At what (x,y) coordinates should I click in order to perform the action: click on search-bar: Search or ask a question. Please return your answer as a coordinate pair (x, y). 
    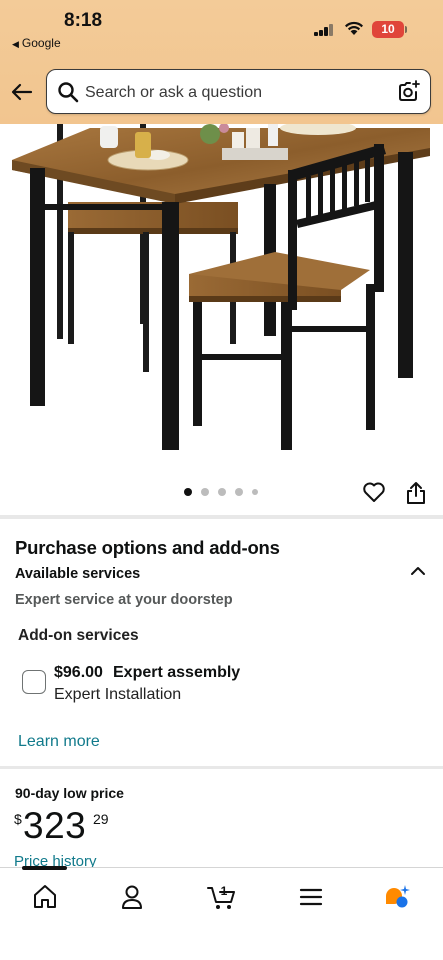
    Looking at the image, I should click on (238, 91).